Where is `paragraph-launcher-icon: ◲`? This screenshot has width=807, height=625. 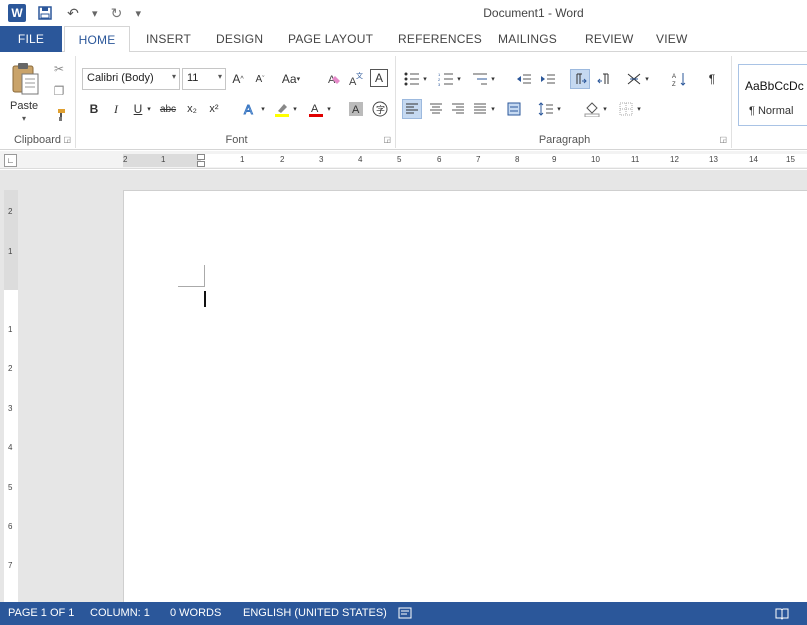
paragraph-launcher-icon: ◲ is located at coordinates (723, 139).